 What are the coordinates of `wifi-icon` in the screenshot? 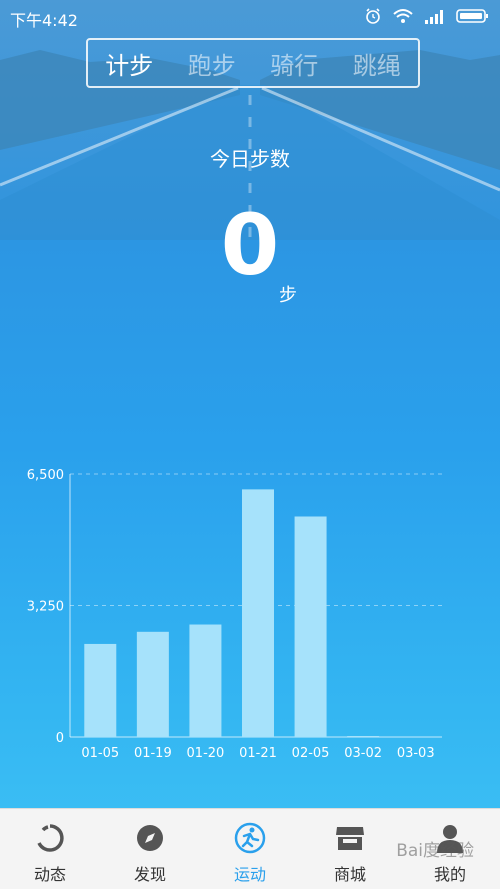 It's located at (403, 16).